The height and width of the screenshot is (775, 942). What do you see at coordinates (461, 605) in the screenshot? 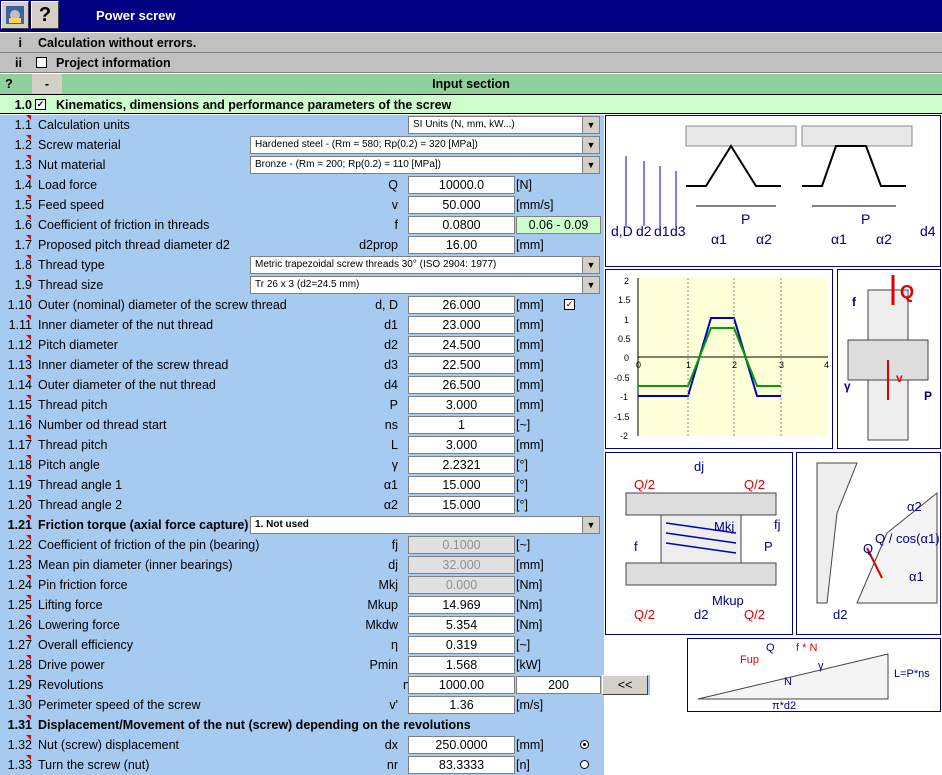
I see `value-field: 14.969` at bounding box center [461, 605].